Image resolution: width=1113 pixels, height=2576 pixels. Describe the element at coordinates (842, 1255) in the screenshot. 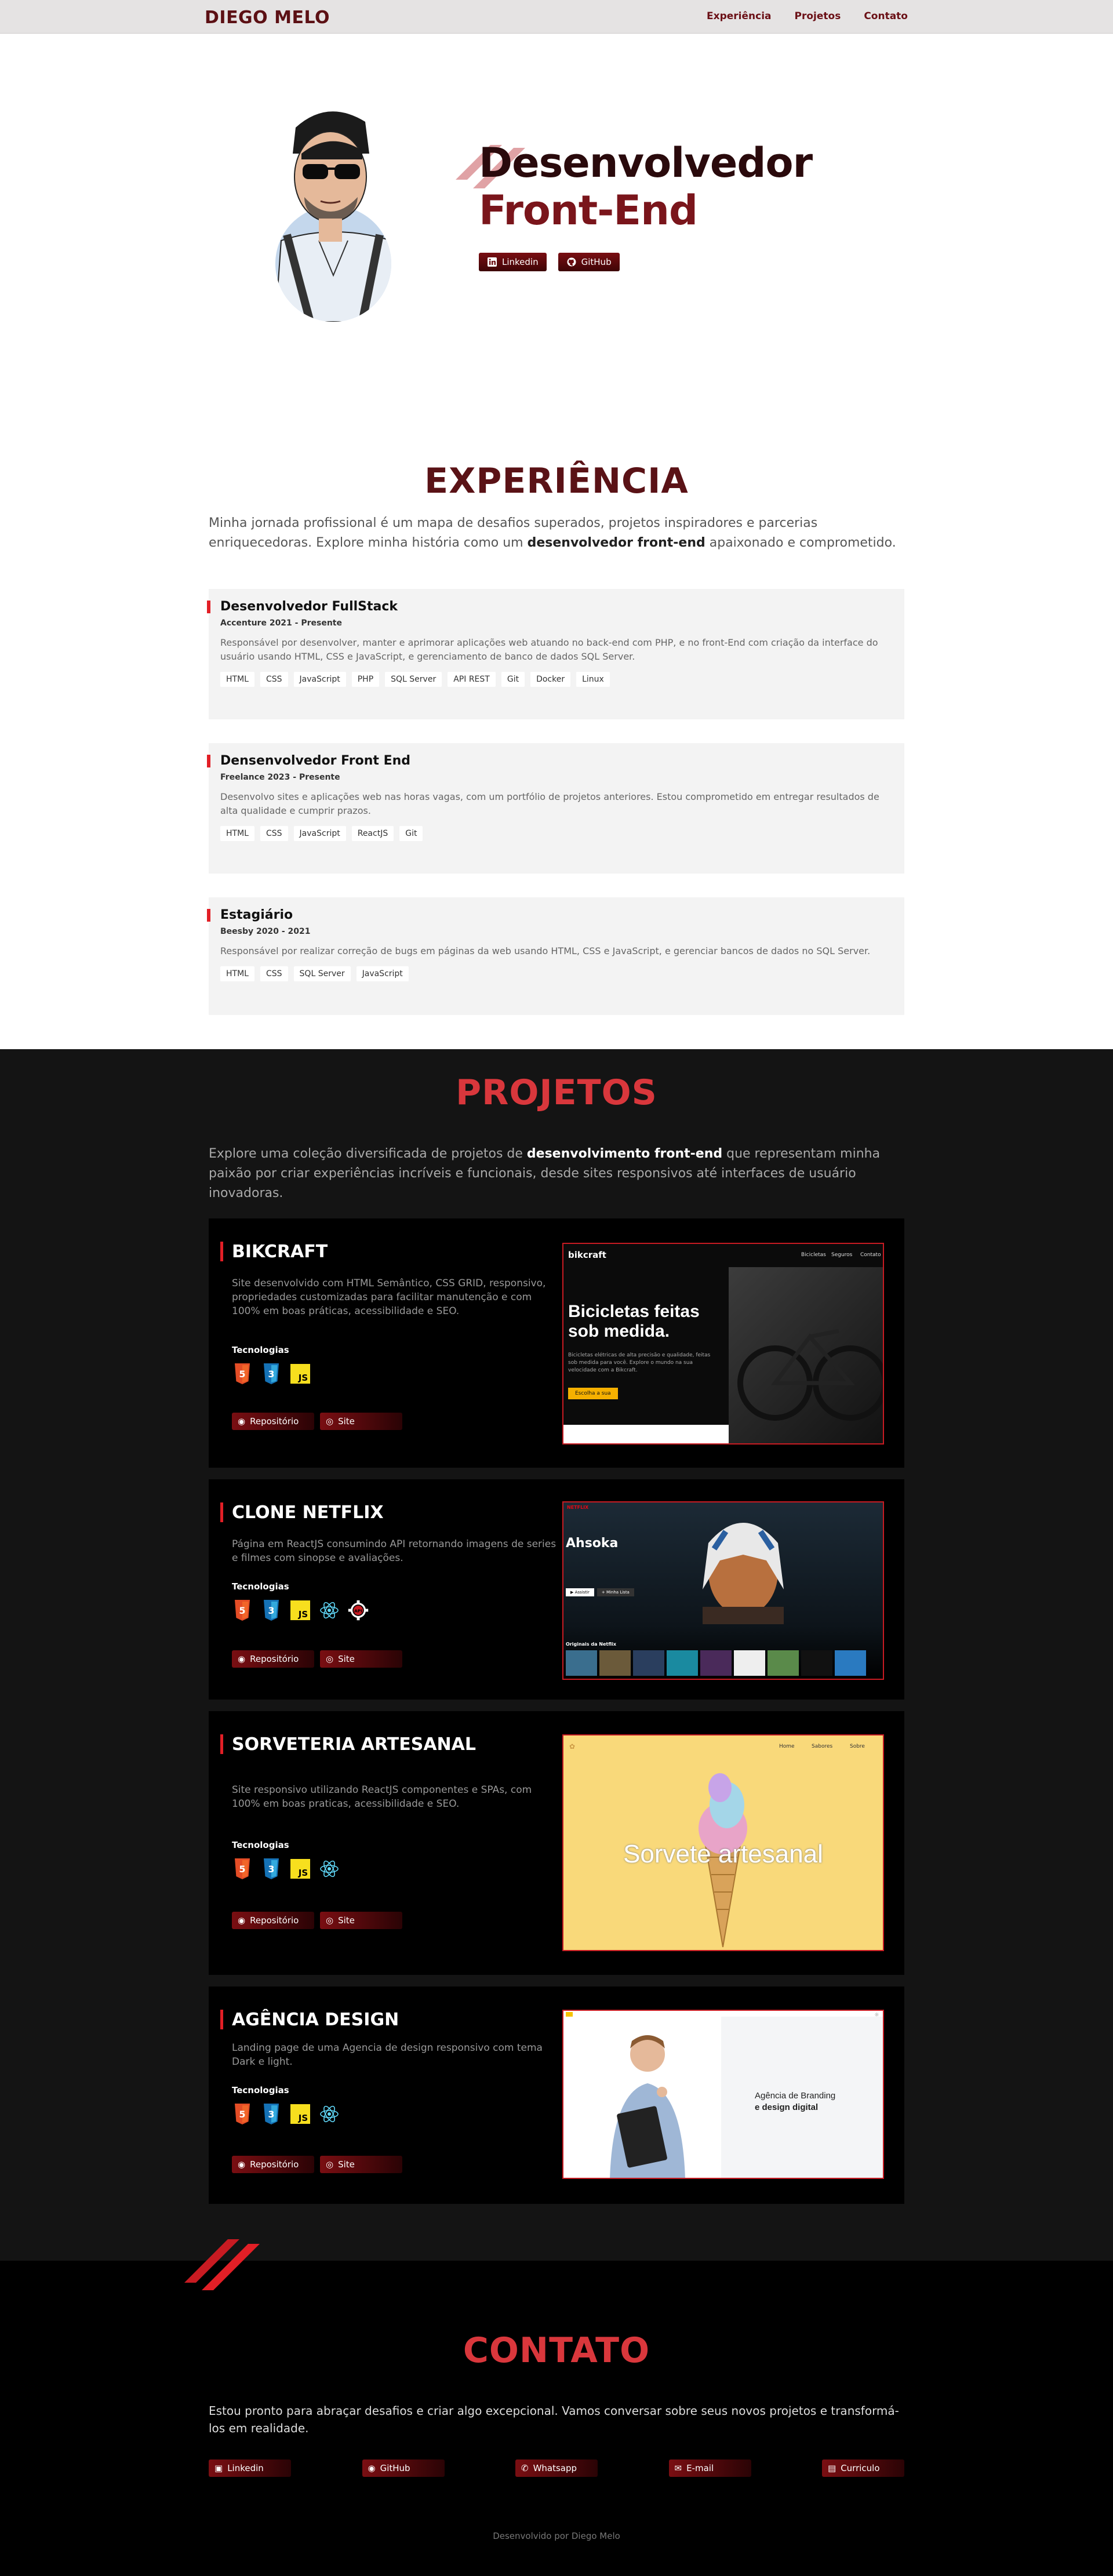

I see `mock-nav-item: Seguros` at that location.